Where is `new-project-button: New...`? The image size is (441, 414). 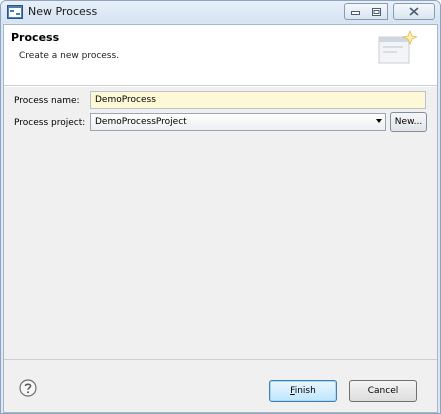
new-project-button: New... is located at coordinates (408, 122).